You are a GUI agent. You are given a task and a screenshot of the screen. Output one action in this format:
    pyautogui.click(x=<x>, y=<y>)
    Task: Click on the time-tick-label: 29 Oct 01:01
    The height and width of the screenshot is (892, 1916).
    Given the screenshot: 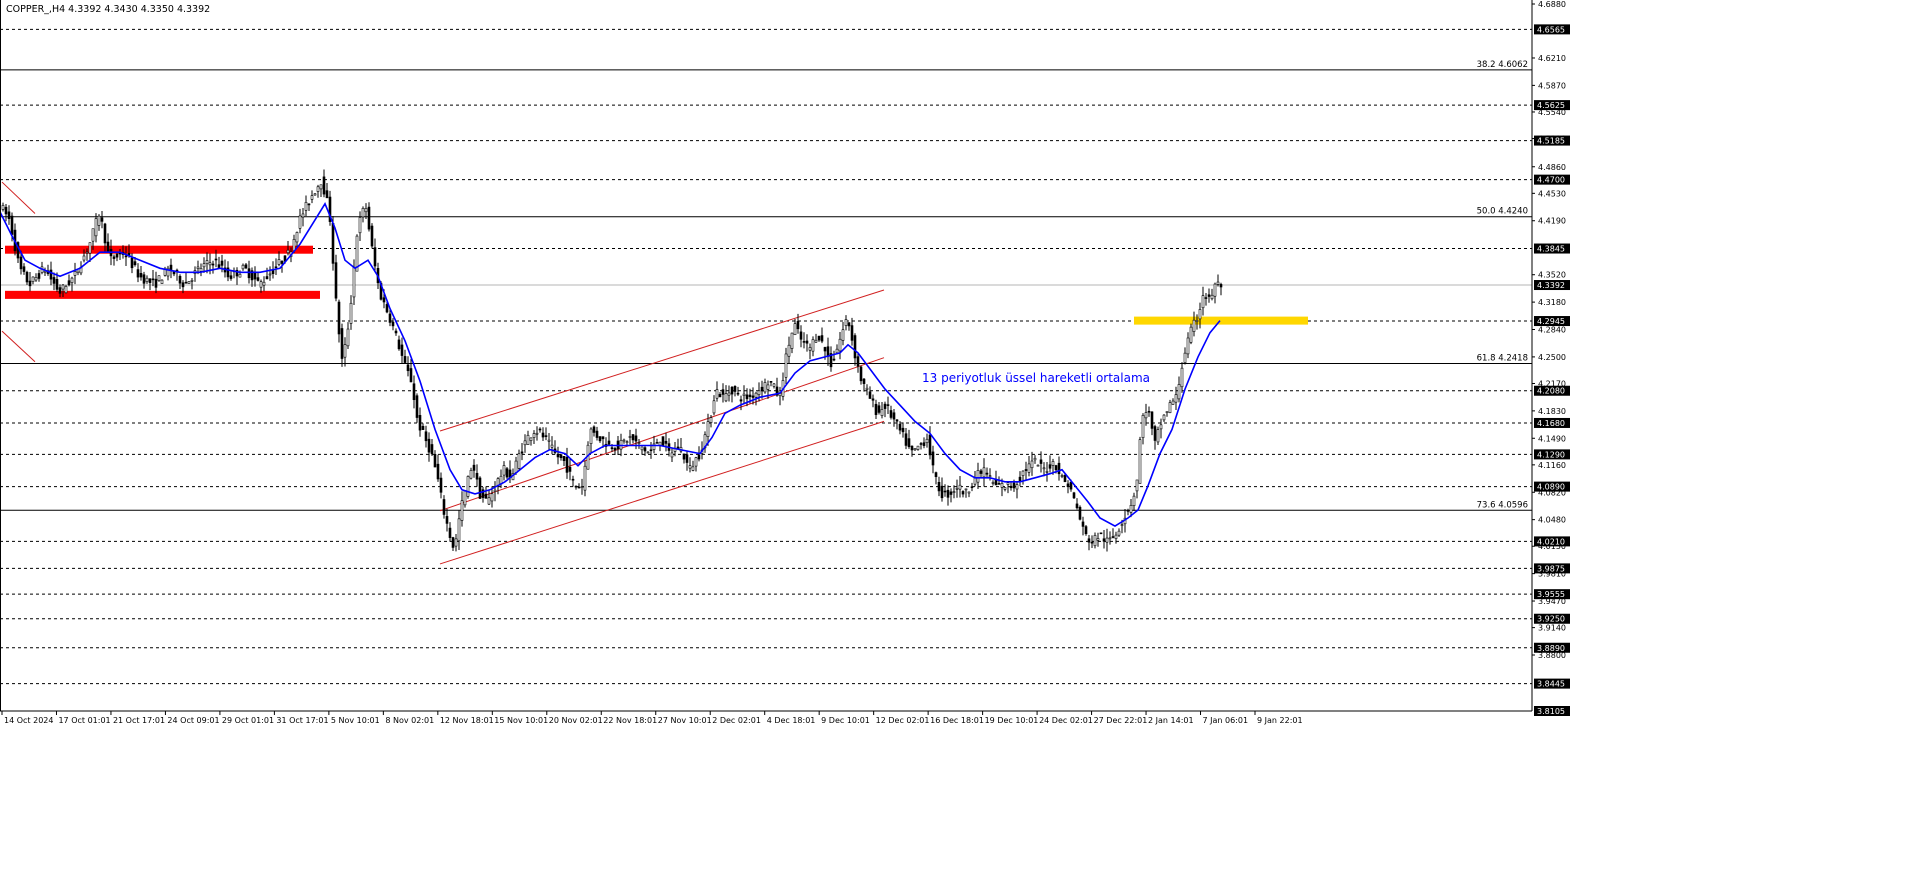 What is the action you would take?
    pyautogui.click(x=248, y=720)
    